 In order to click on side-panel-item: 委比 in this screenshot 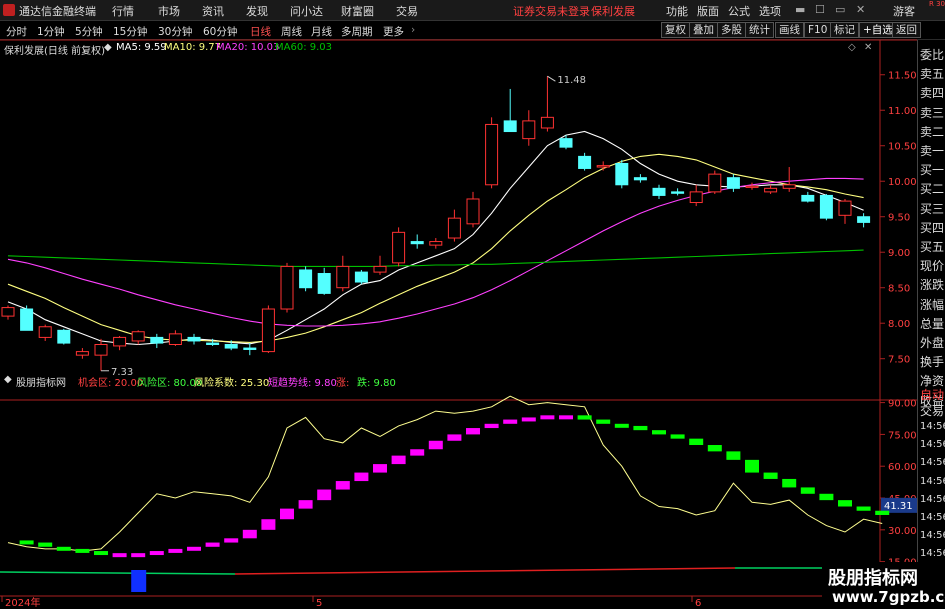, I will do `click(932, 55)`.